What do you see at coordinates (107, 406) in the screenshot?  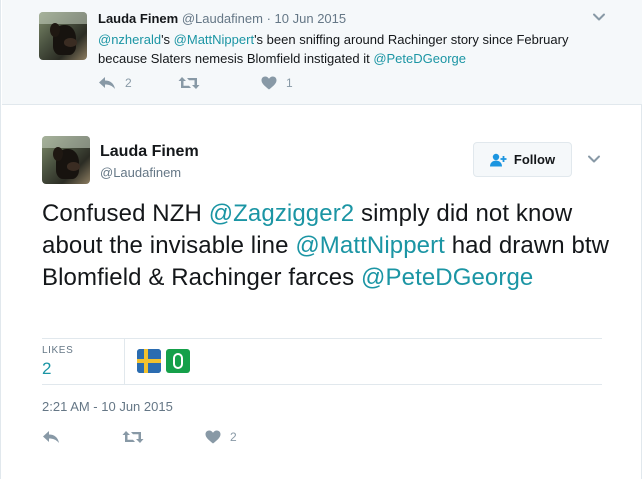 I see `tweet-timestamp: 2:21 AM - 10 Jun 2015` at bounding box center [107, 406].